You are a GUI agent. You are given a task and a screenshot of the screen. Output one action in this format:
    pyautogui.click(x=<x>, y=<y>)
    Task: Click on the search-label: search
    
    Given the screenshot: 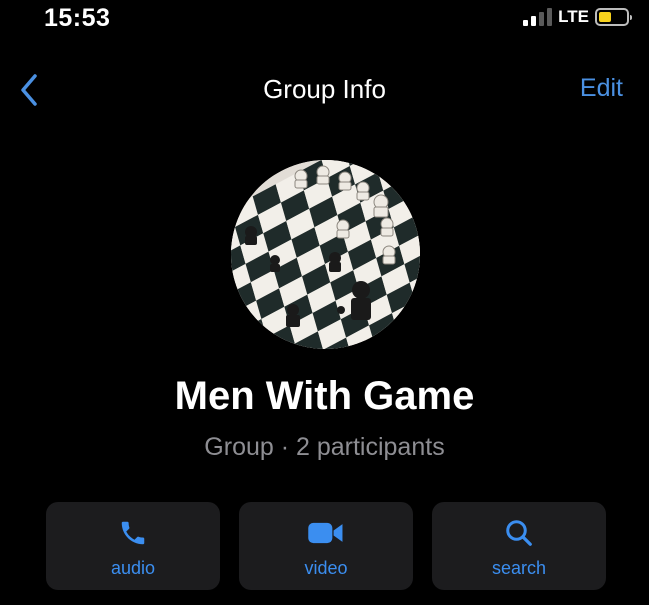 What is the action you would take?
    pyautogui.click(x=519, y=568)
    